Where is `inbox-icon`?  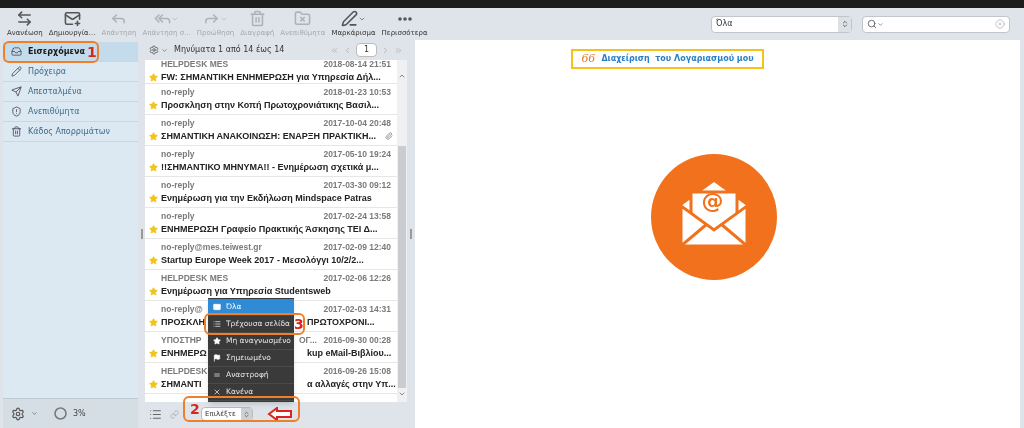
inbox-icon is located at coordinates (16, 51).